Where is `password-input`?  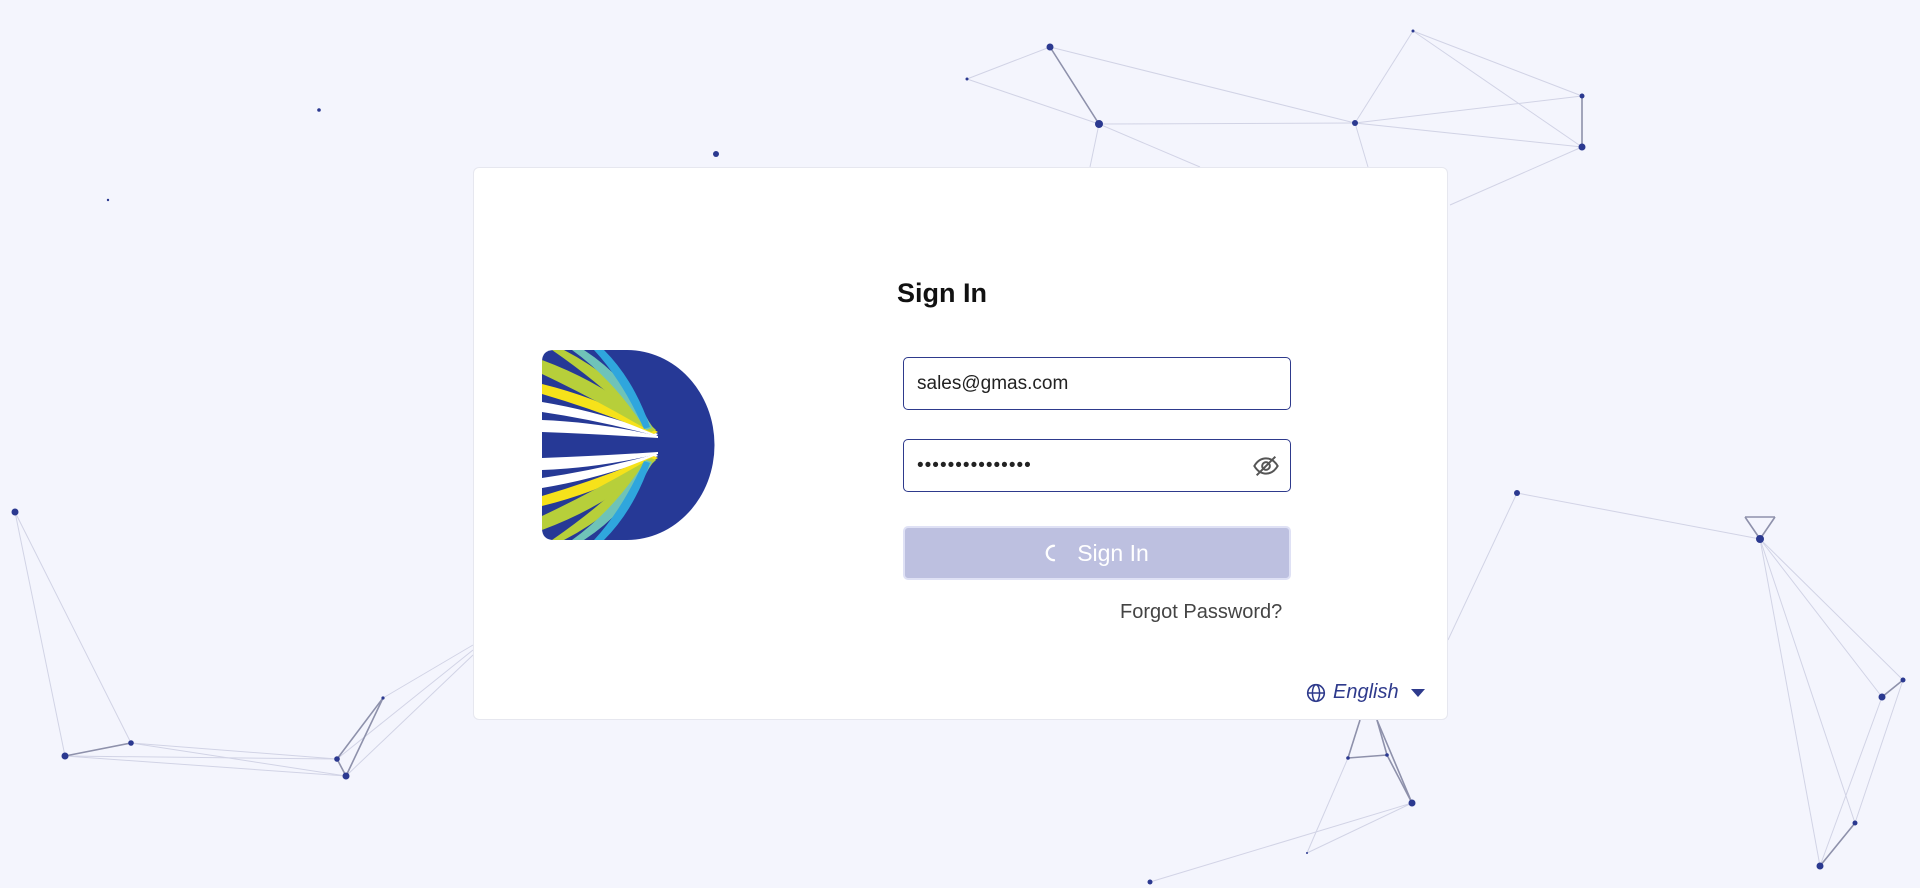
password-input is located at coordinates (1097, 465).